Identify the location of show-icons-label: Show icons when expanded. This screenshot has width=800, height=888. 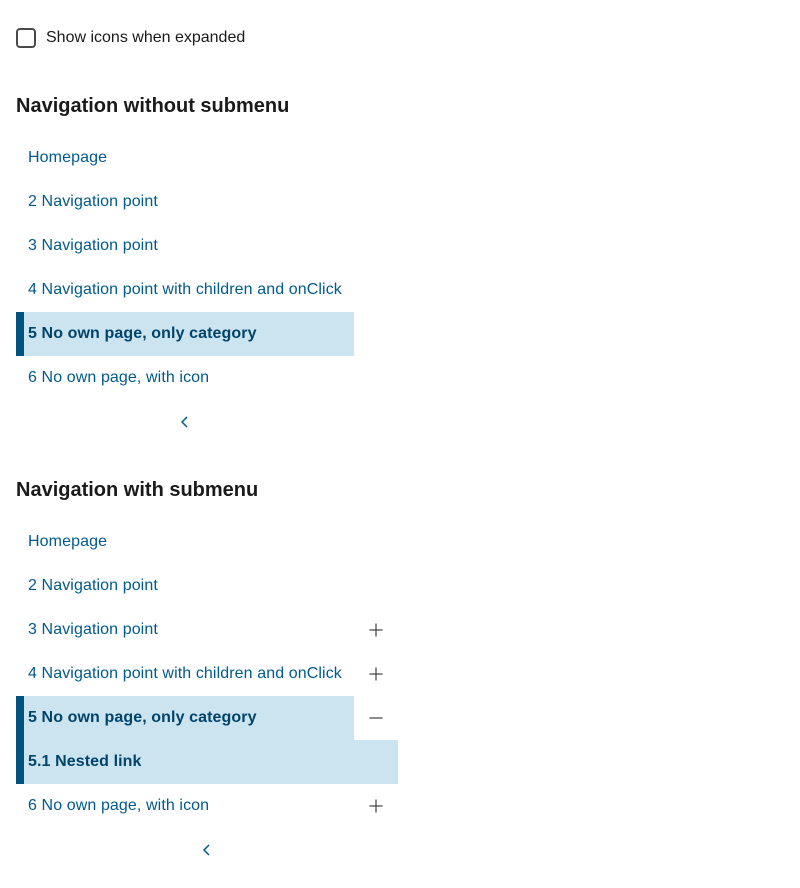
(146, 37).